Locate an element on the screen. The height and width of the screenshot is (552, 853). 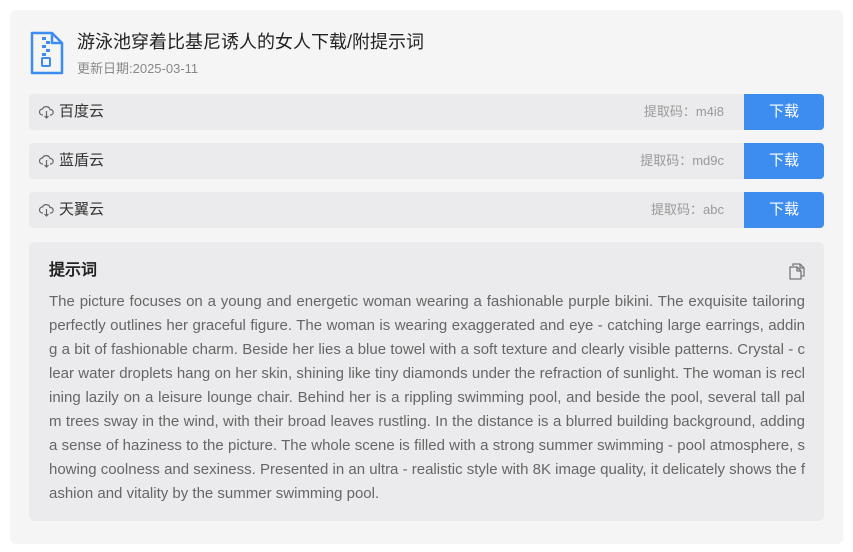
extraction-code: 提取码：md9c is located at coordinates (682, 160).